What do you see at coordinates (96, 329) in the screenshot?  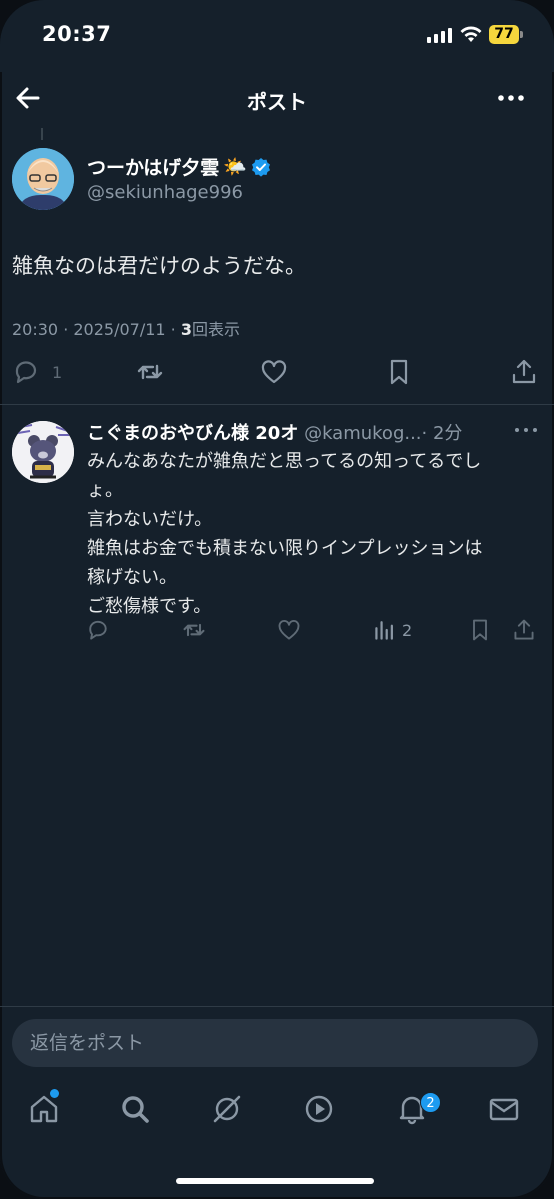 I see `post-timestamp: 20:30 · 2025/07/11 ·` at bounding box center [96, 329].